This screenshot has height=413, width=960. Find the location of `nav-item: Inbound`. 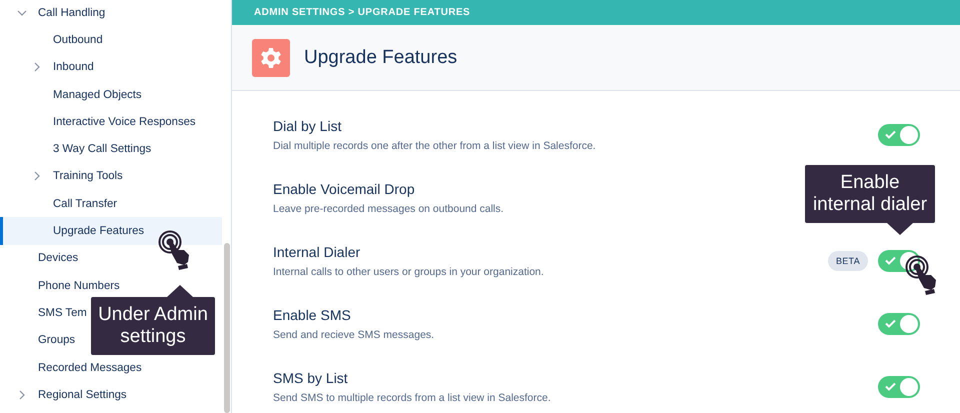

nav-item: Inbound is located at coordinates (111, 67).